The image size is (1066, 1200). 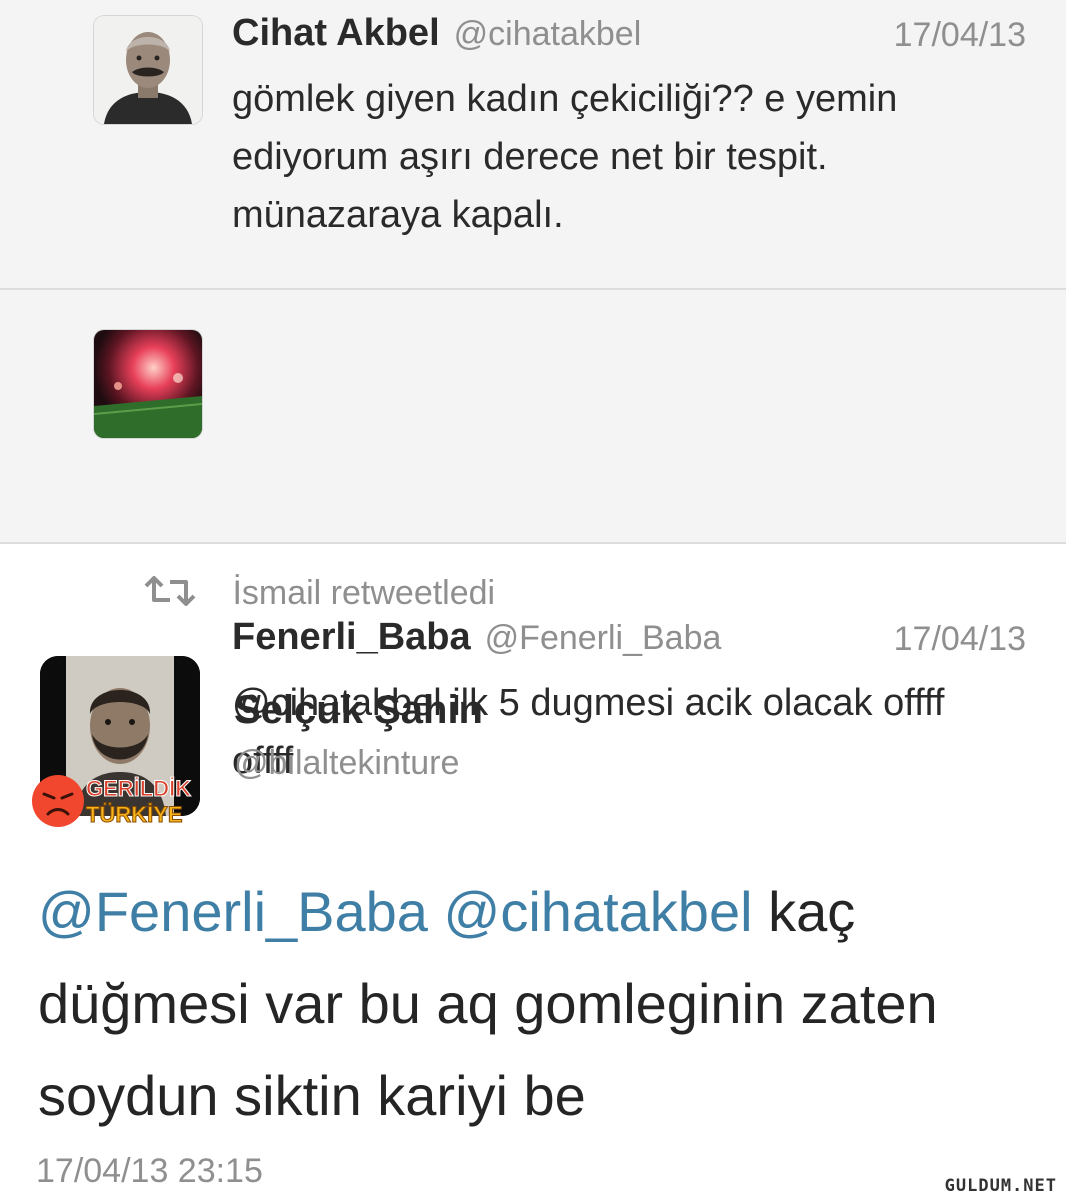 I want to click on user-handle: @bilaltekinture, so click(x=346, y=763).